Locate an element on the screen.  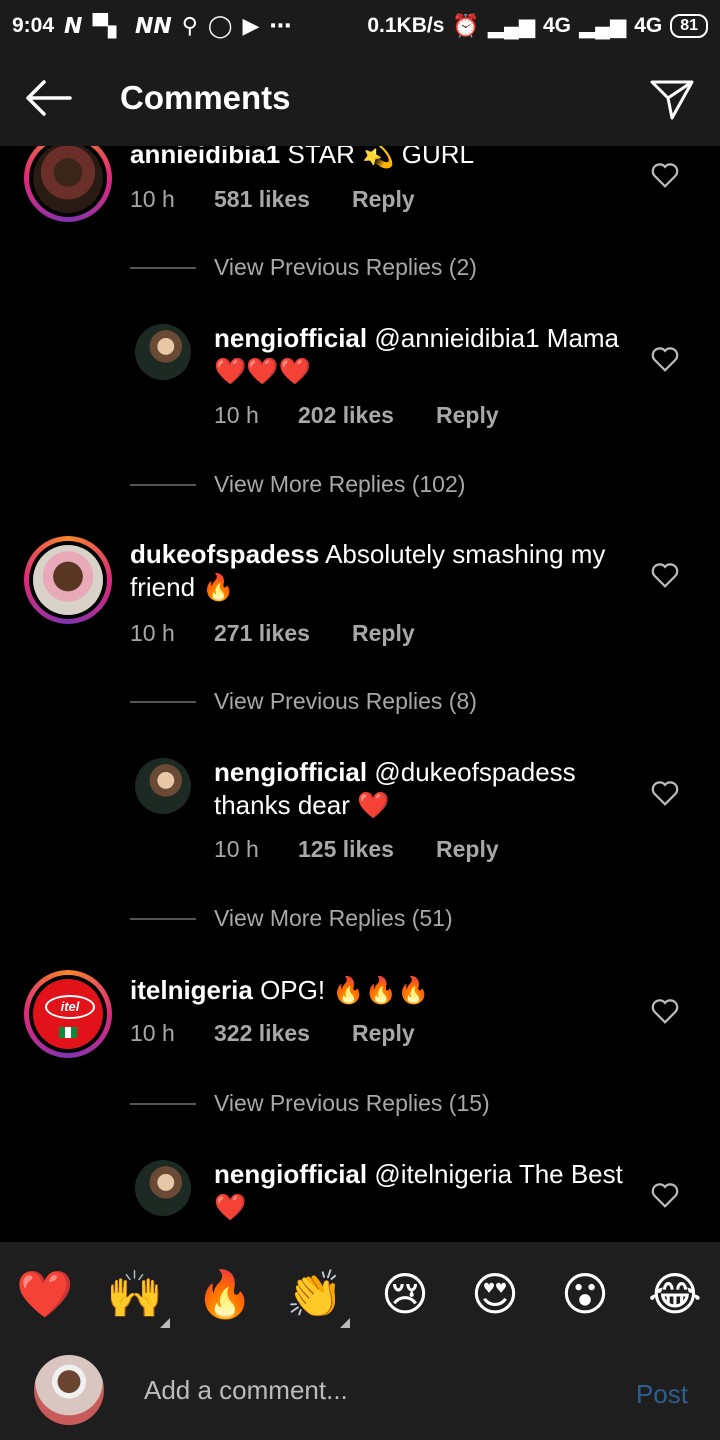
avatar: itel is located at coordinates (68, 1014).